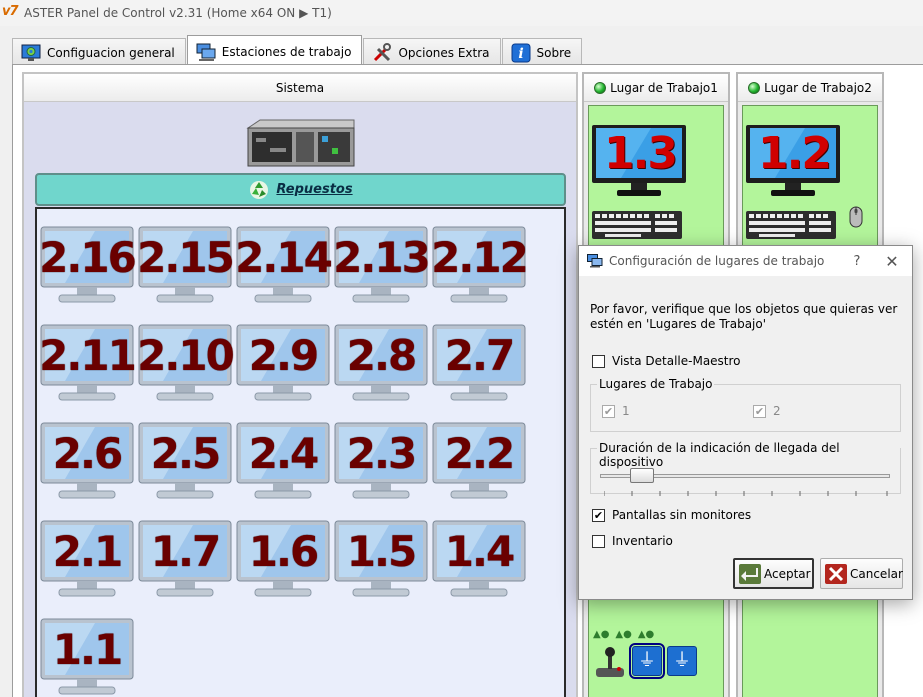 This screenshot has width=923, height=697. What do you see at coordinates (259, 190) in the screenshot?
I see `recycle-icon` at bounding box center [259, 190].